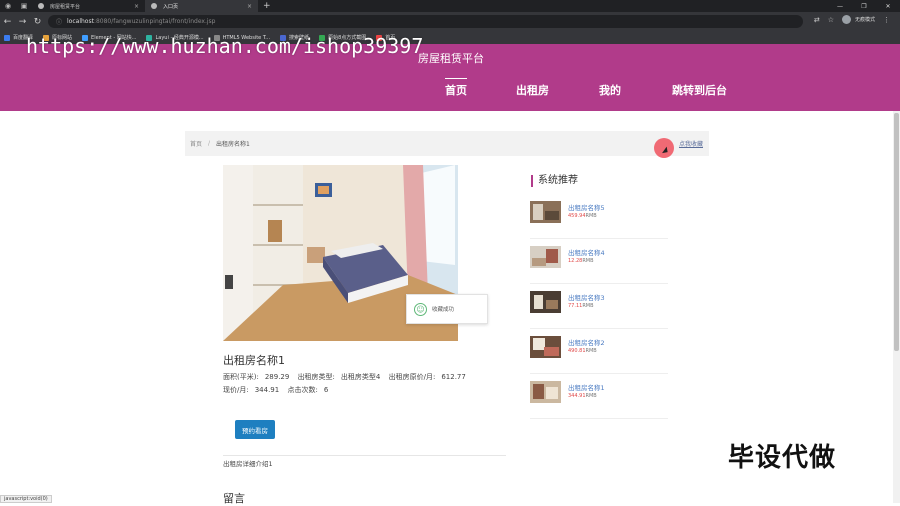 The height and width of the screenshot is (506, 900). What do you see at coordinates (582, 216) in the screenshot?
I see `recommend-price: 459.94RMB` at bounding box center [582, 216].